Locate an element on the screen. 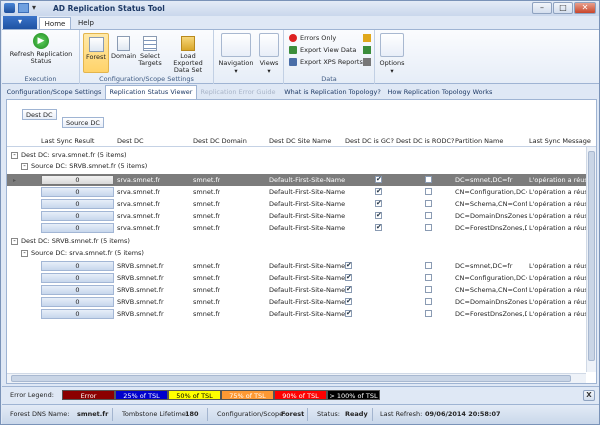  group-header-source-dc: - Source DC: SRVB.smnet.fr (5 items) is located at coordinates (84, 166).